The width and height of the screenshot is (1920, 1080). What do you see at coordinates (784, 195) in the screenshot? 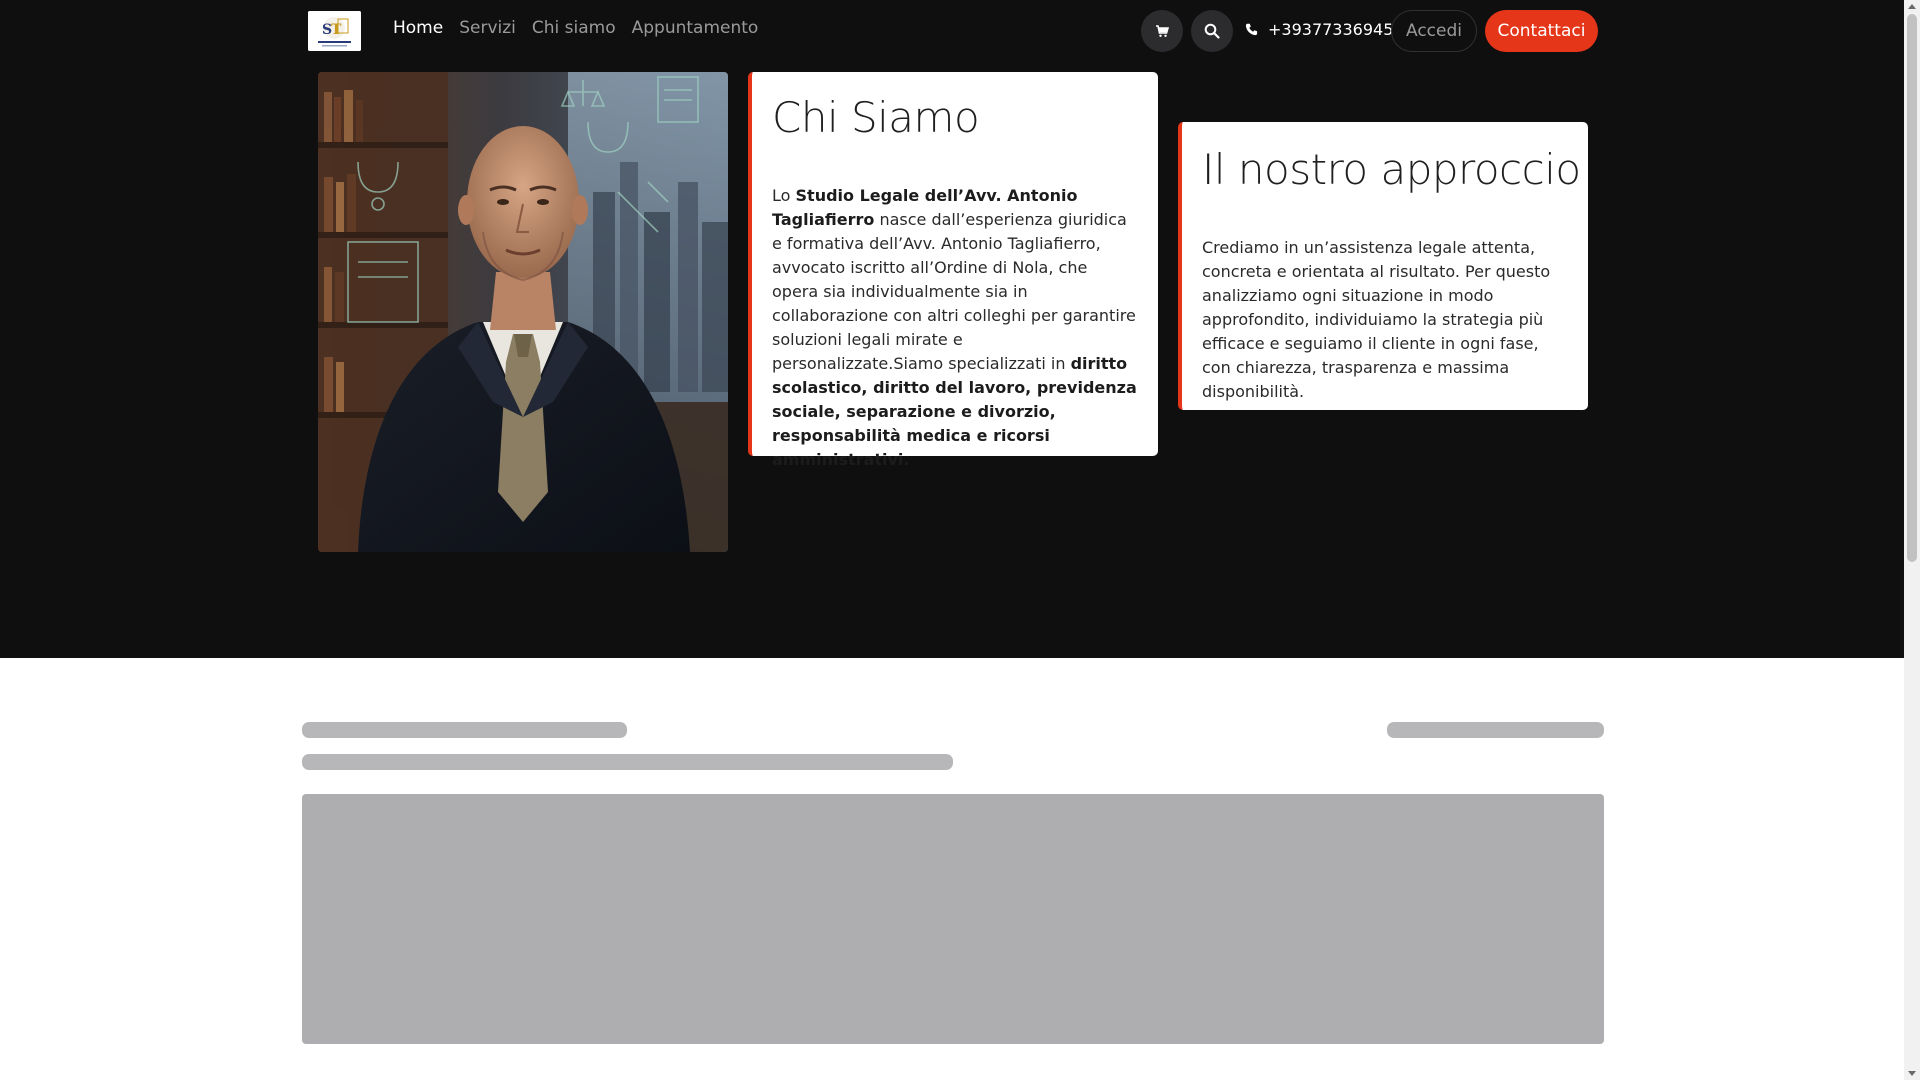
I see `about-text-lead: Lo` at bounding box center [784, 195].